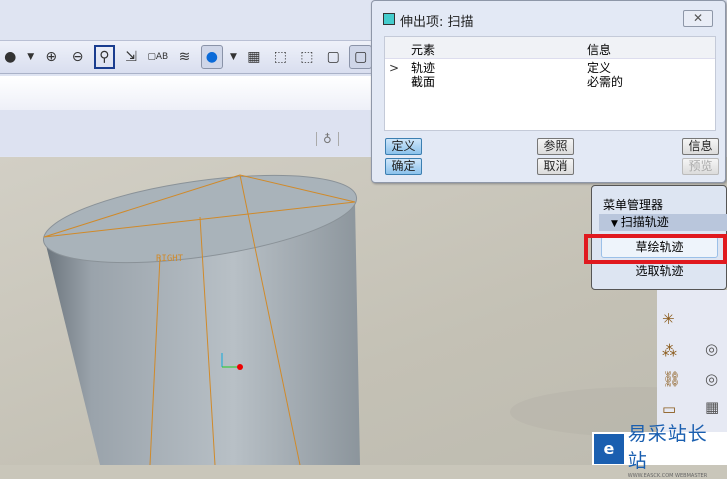  I want to click on watermark-text: 易采站长站, so click(667, 447).